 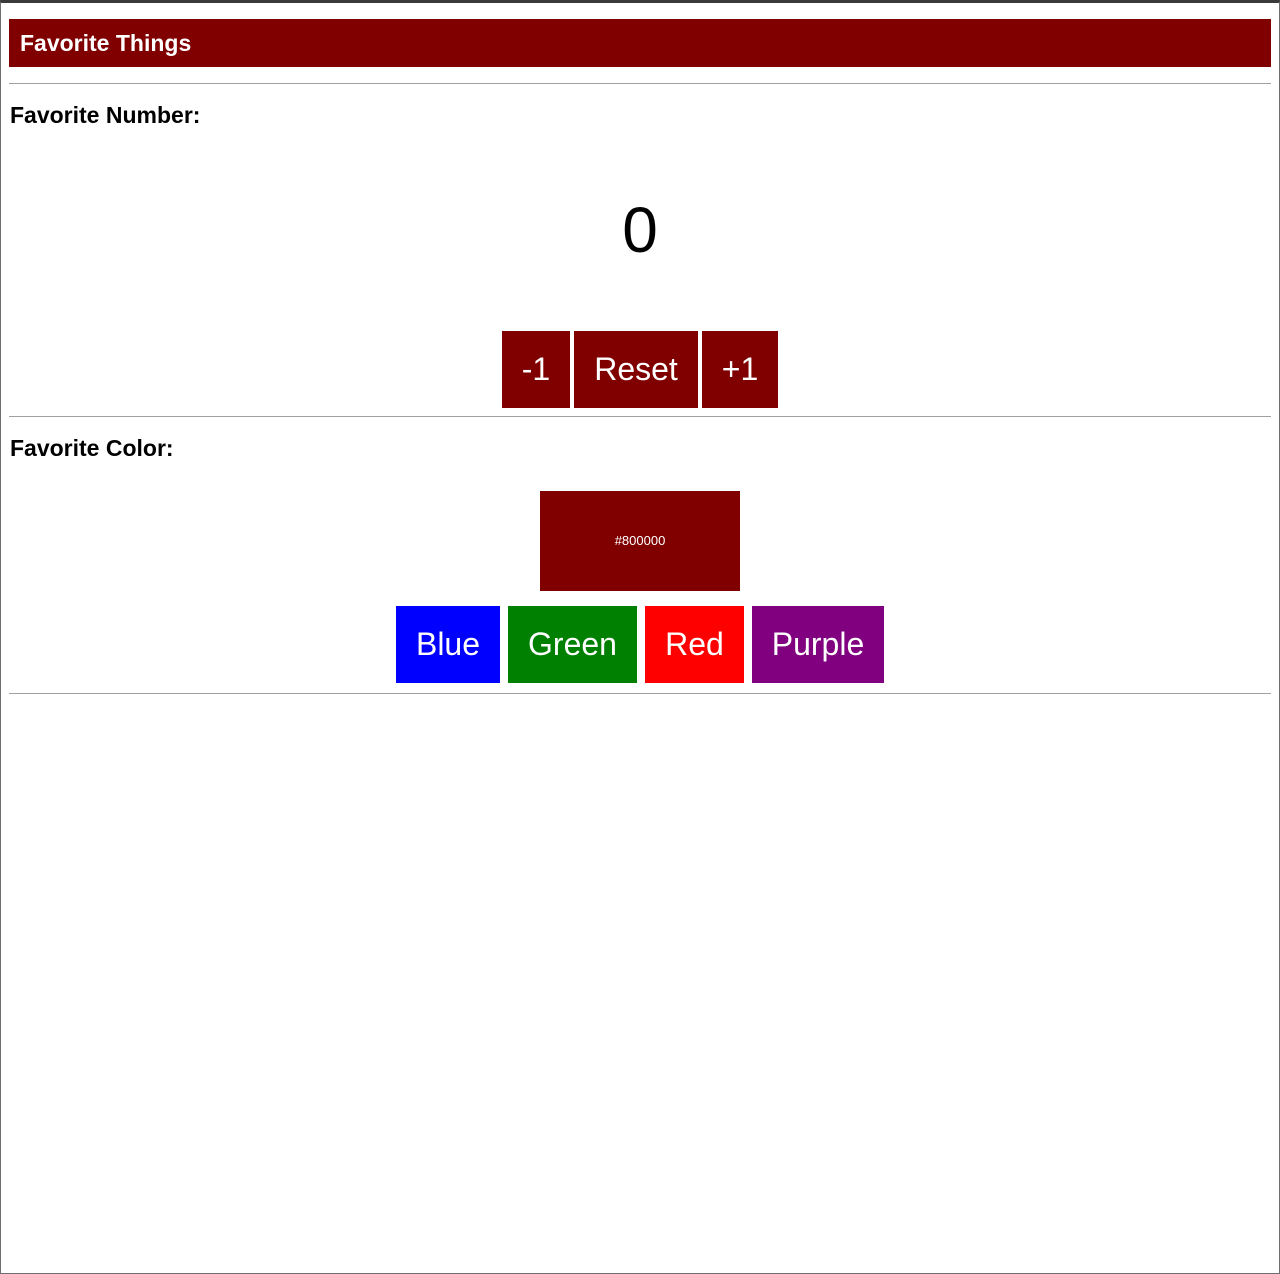 I want to click on number-button-row: -1 Reset +1, so click(x=640, y=369).